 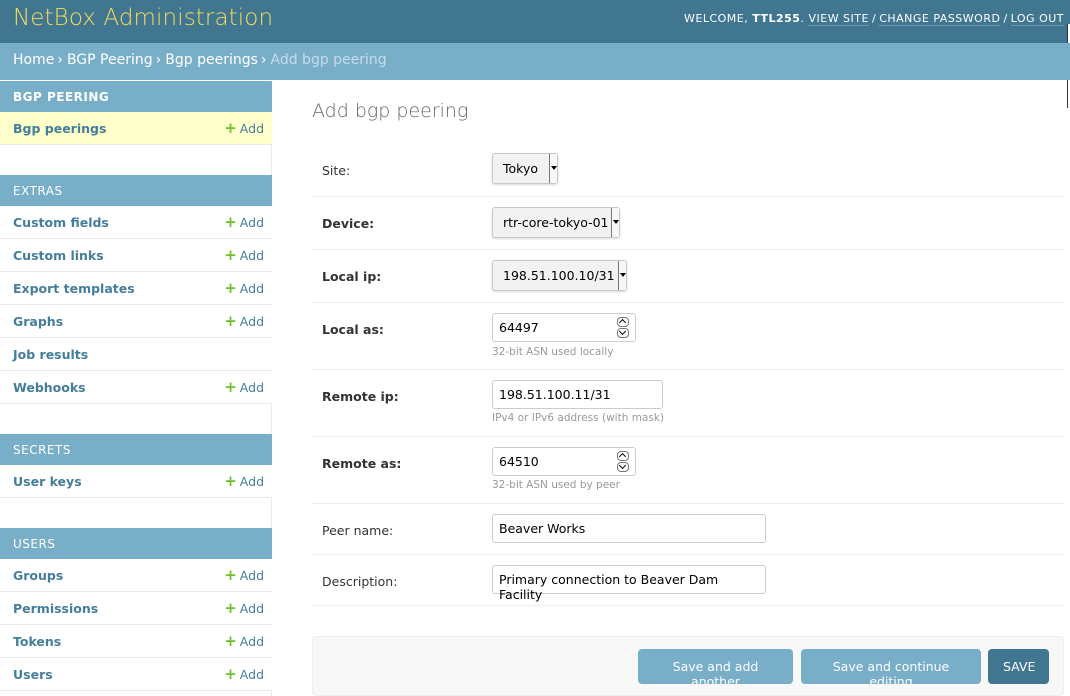 What do you see at coordinates (143, 18) in the screenshot?
I see `site-title: NetBox Administration` at bounding box center [143, 18].